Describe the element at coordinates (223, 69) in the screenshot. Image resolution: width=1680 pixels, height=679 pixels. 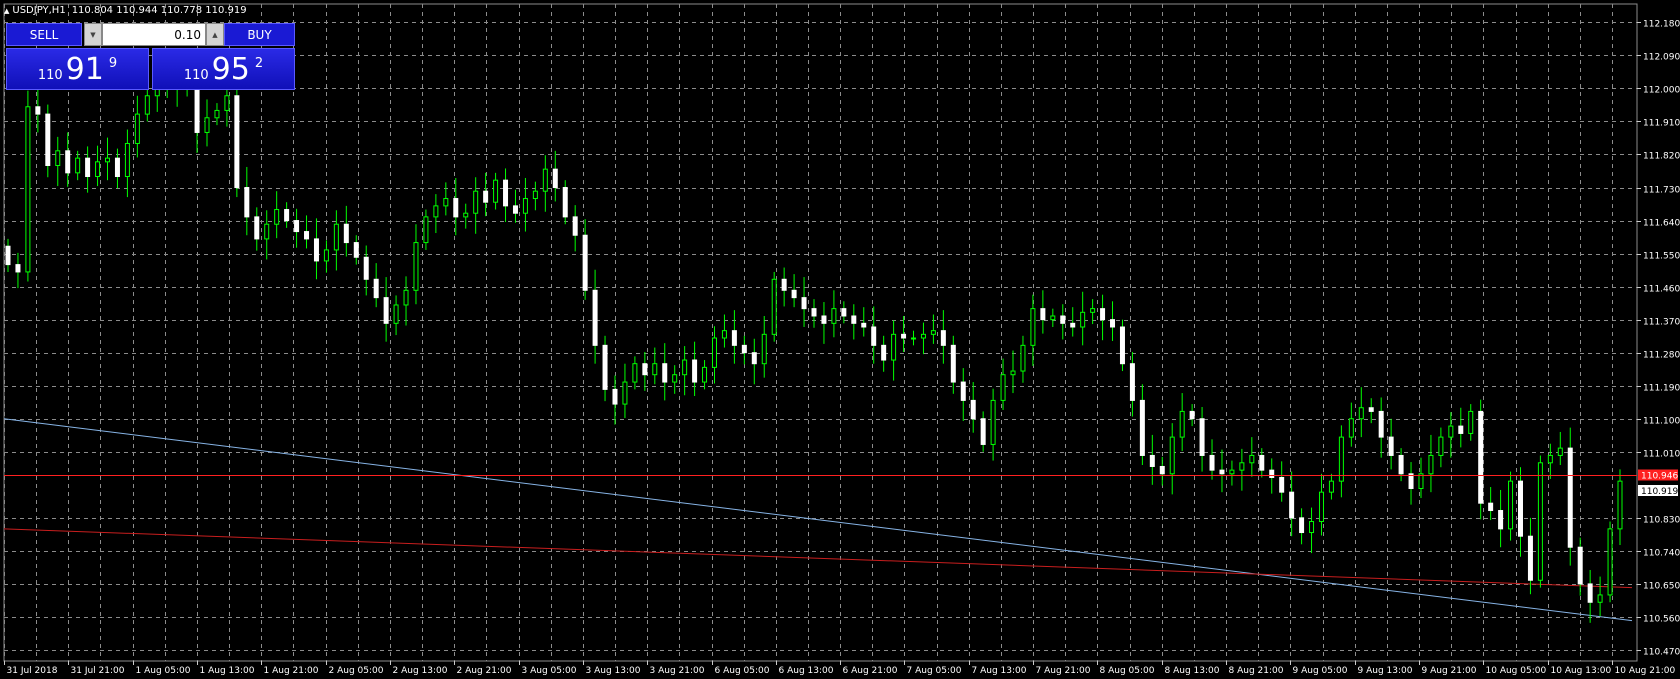
I see `buy-price-button: 110 95 2` at that location.